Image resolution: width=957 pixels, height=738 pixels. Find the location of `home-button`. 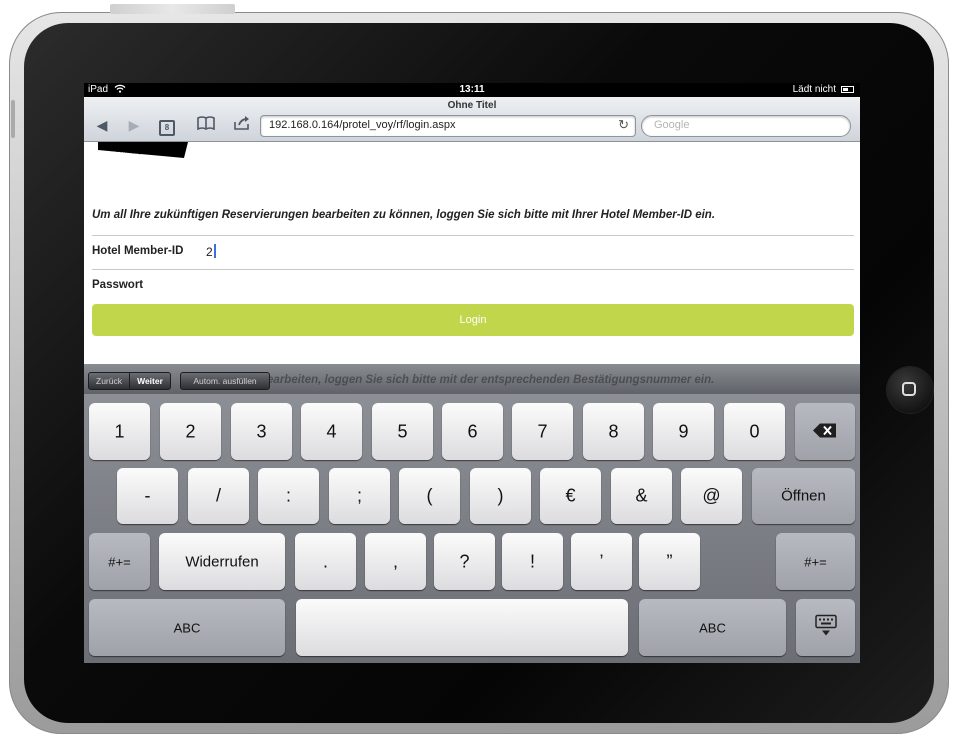

home-button is located at coordinates (910, 390).